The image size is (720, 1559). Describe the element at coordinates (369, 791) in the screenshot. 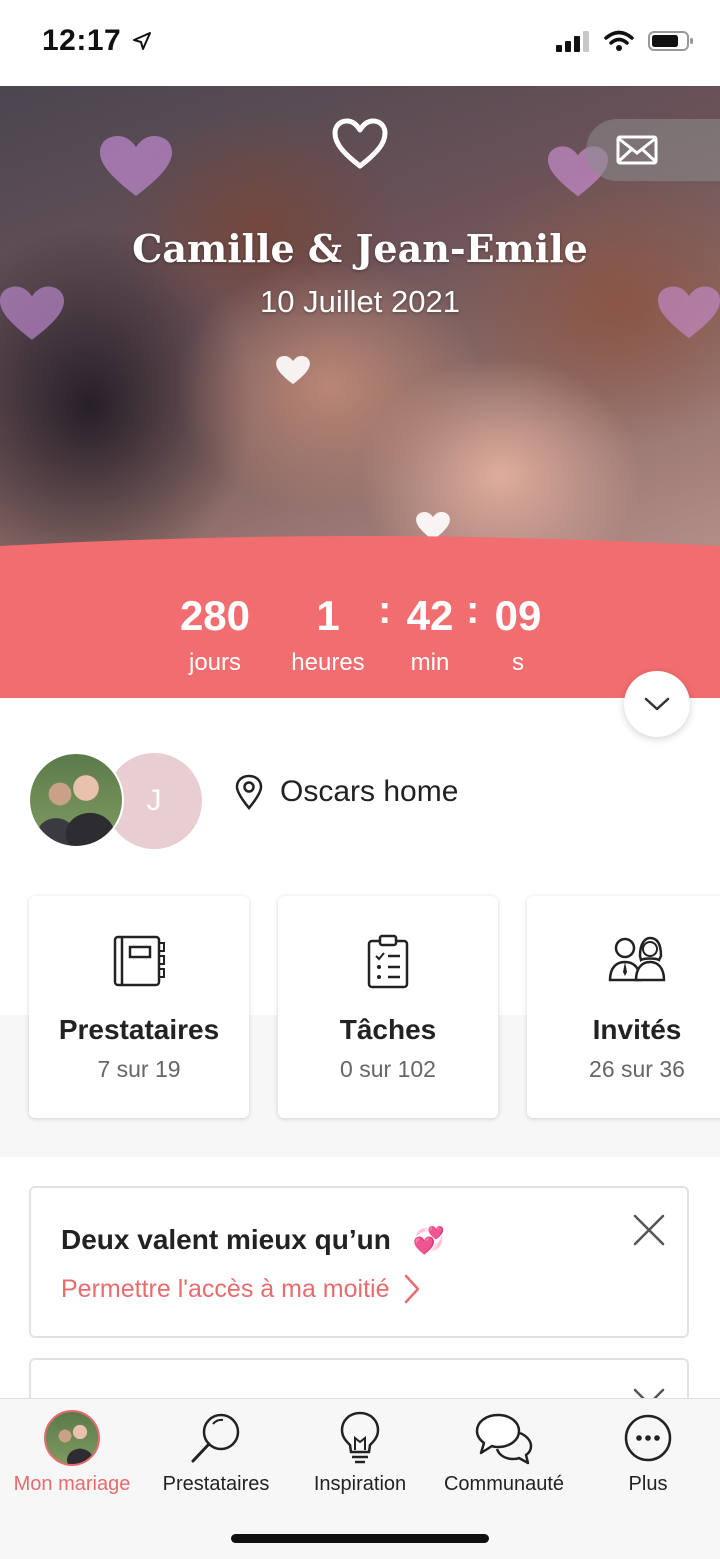

I see `location-text: Oscars home` at that location.